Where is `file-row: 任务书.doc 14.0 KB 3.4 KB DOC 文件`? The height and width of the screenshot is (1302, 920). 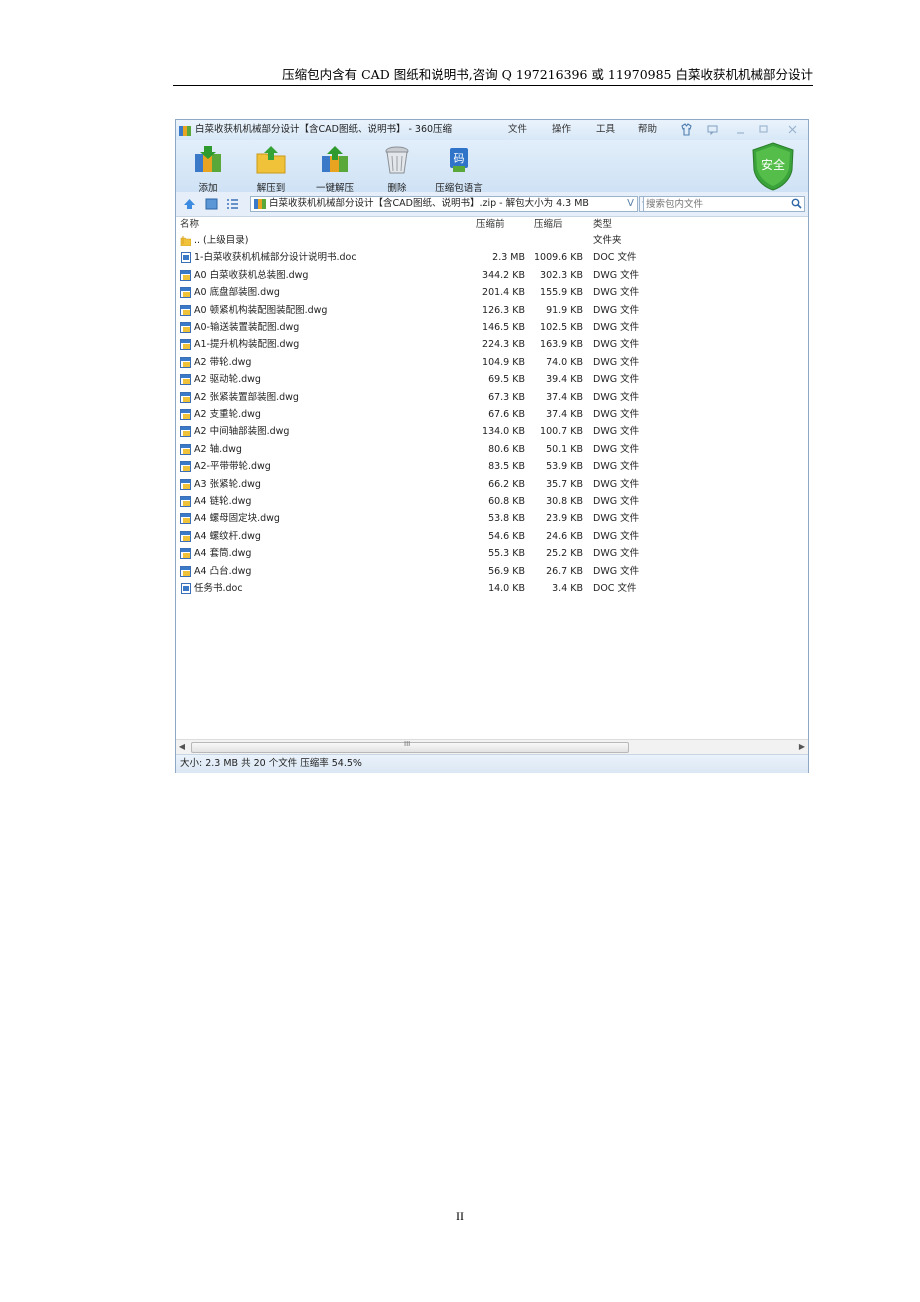
file-row: 任务书.doc 14.0 KB 3.4 KB DOC 文件 is located at coordinates (492, 588).